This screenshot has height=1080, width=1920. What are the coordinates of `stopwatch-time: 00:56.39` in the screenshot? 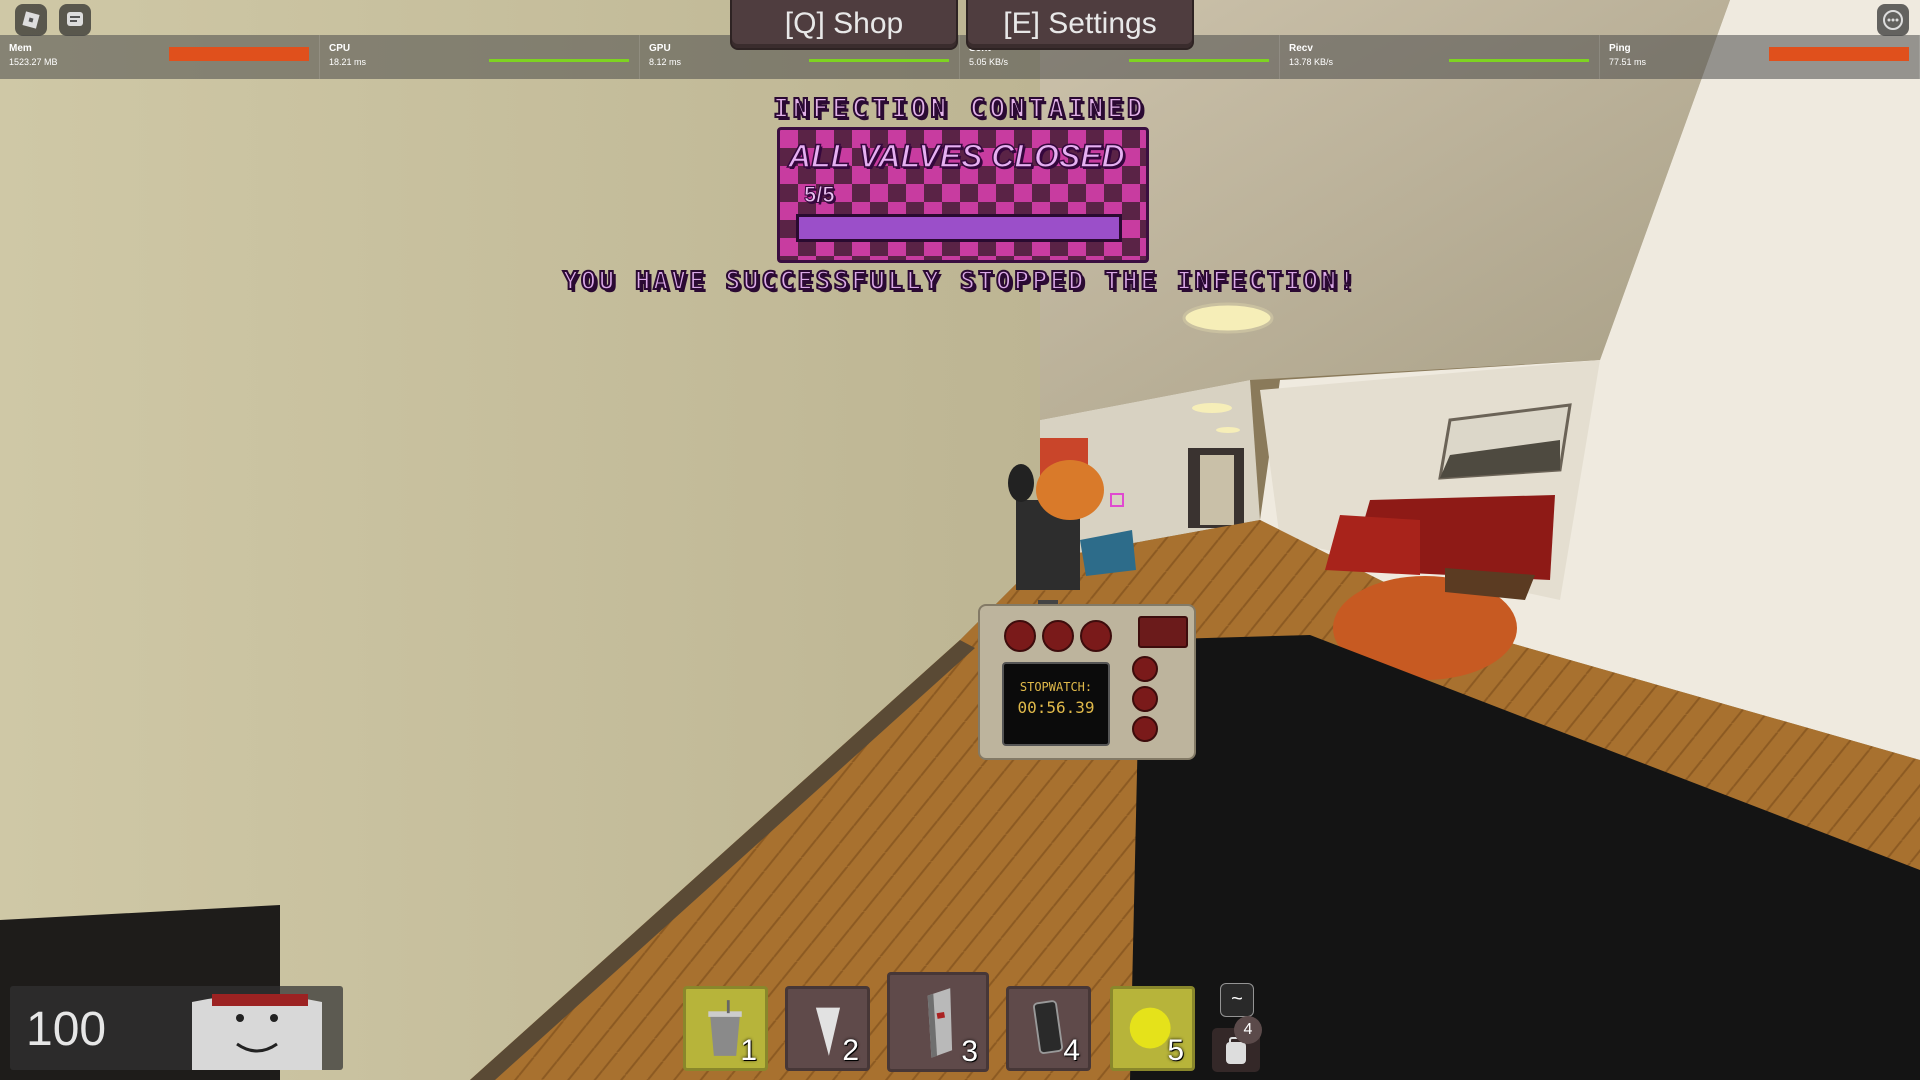 It's located at (1056, 707).